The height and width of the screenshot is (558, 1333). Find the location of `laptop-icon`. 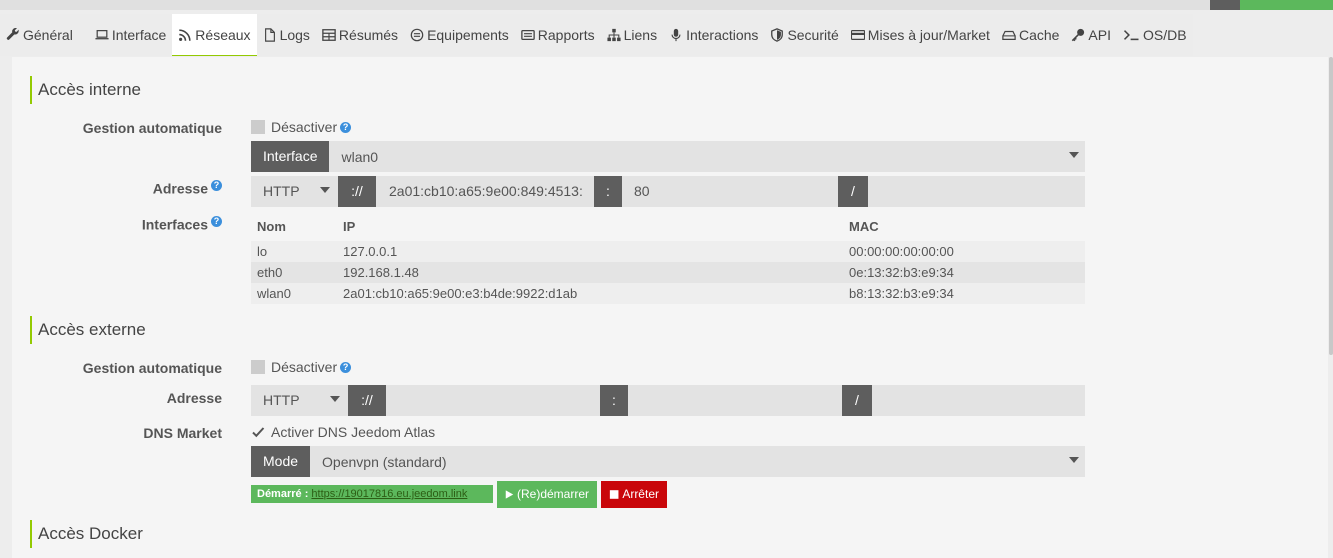

laptop-icon is located at coordinates (102, 35).